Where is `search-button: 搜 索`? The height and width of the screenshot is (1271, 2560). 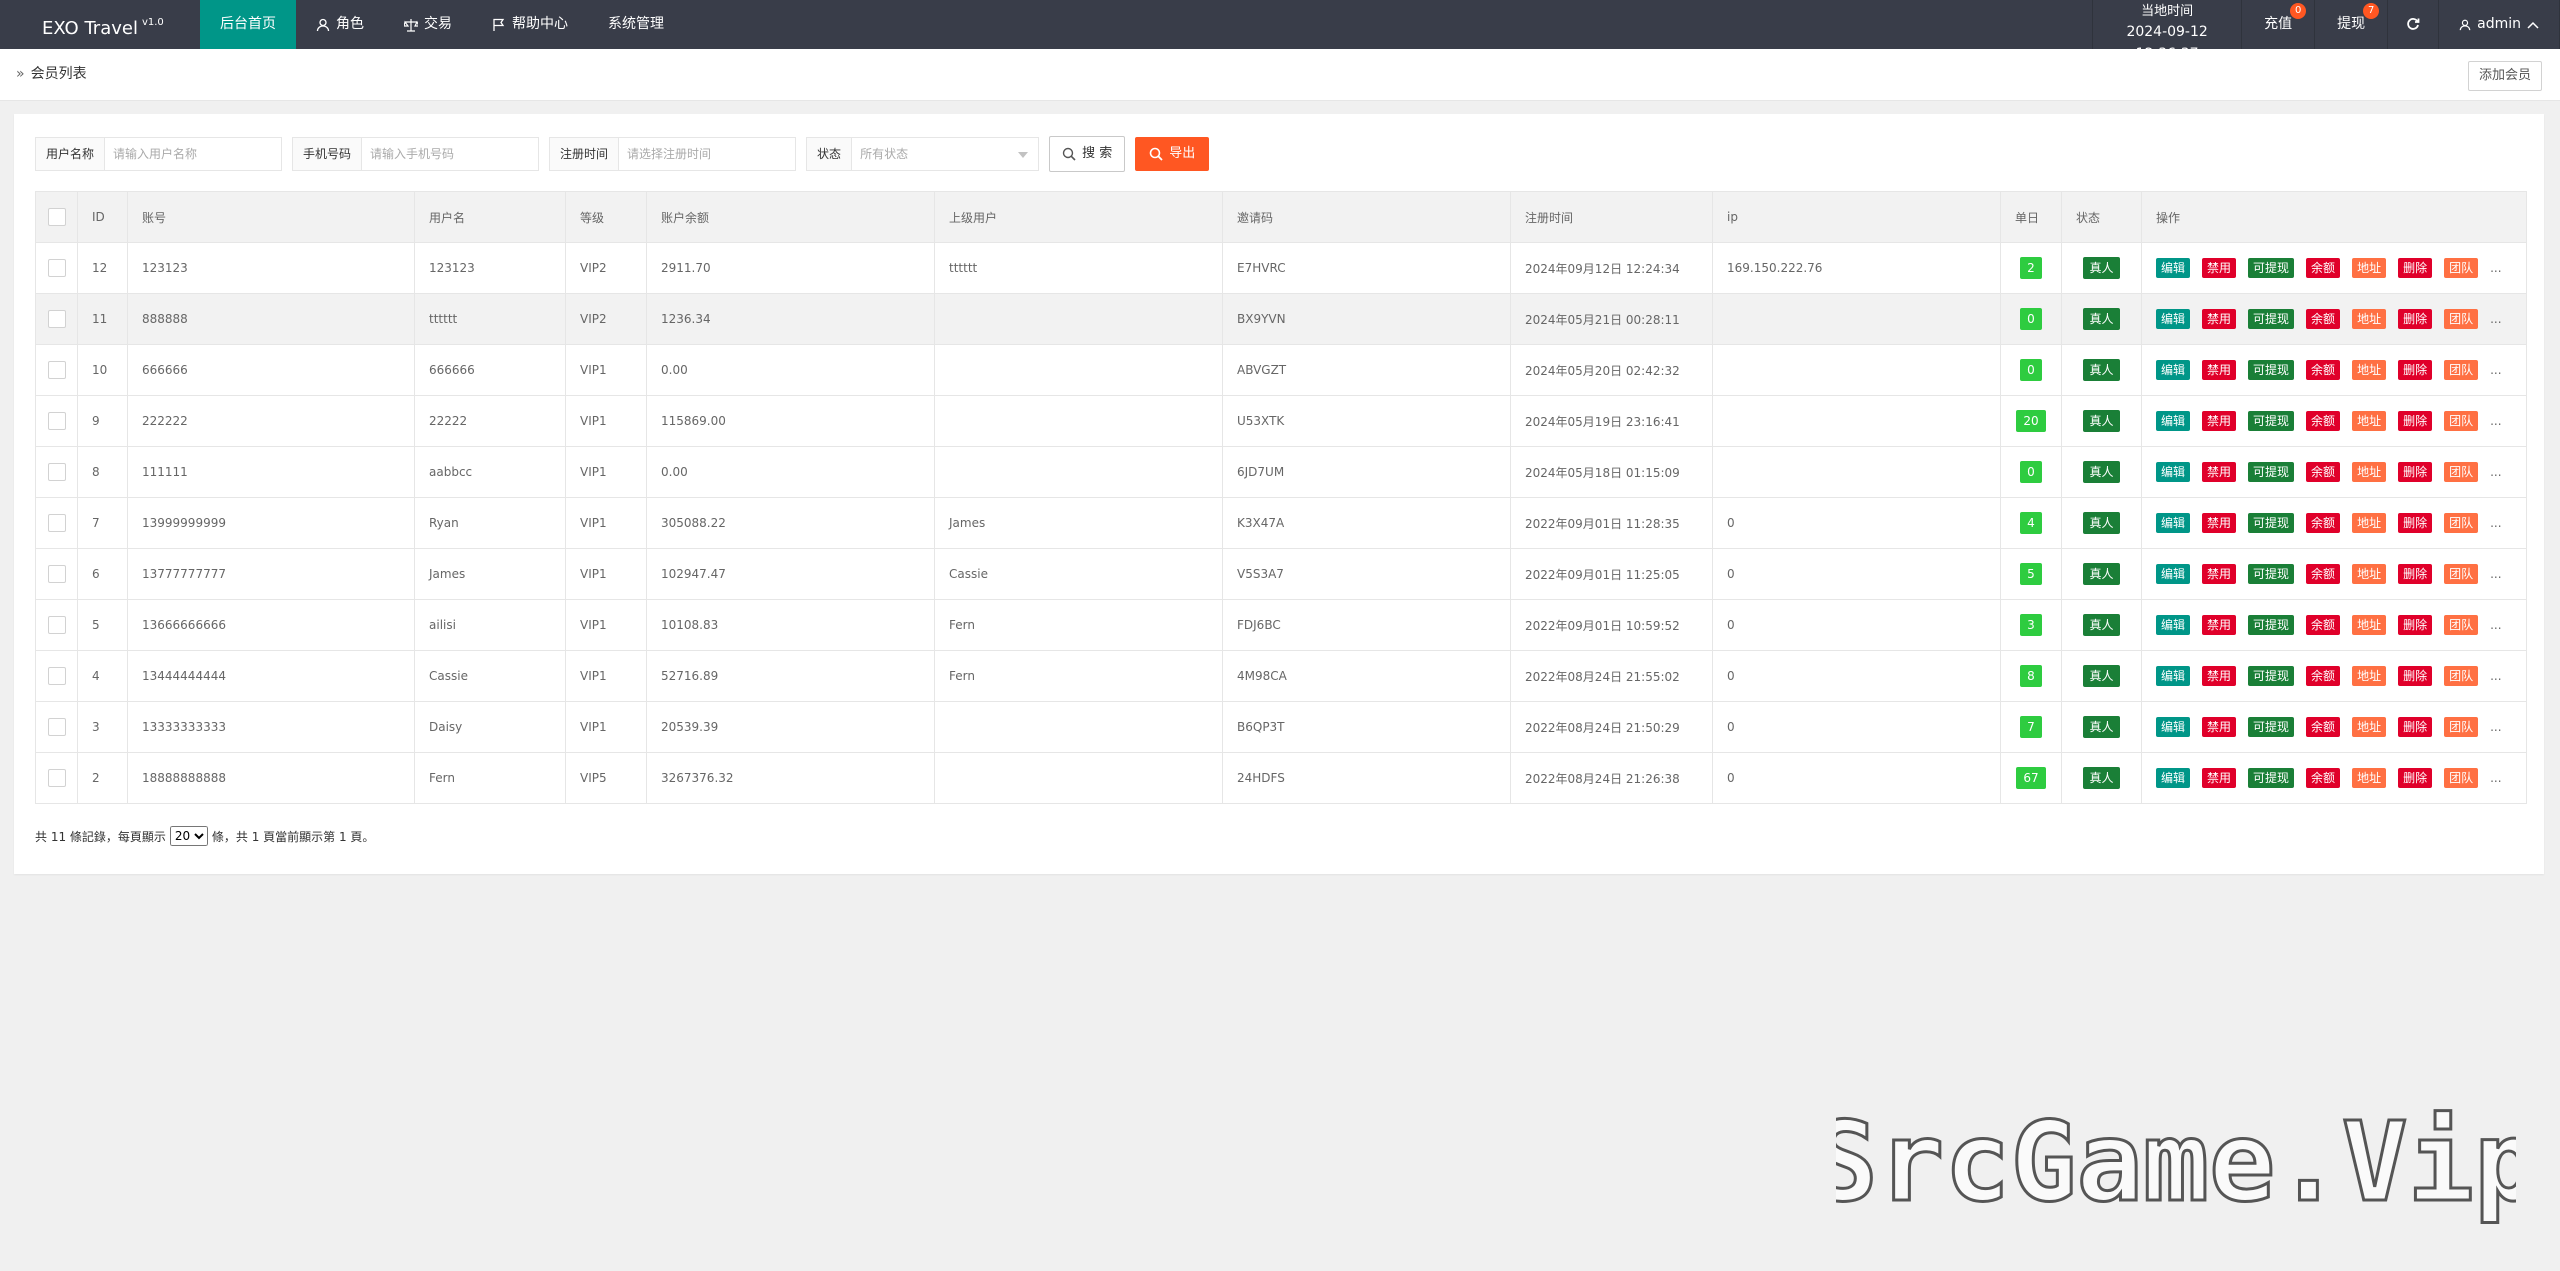
search-button: 搜 索 is located at coordinates (1087, 154).